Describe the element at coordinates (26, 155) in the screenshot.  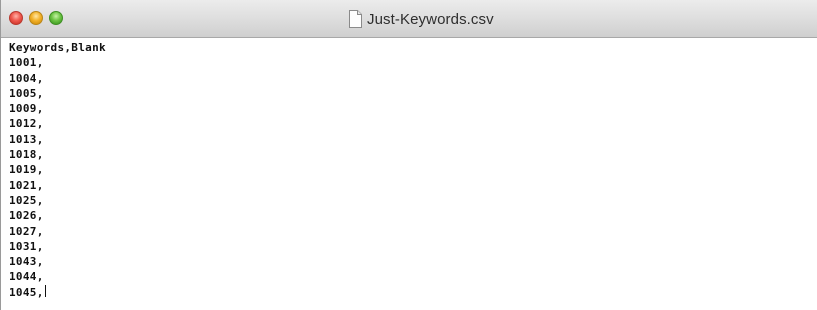
I see `csv-data-line: 1018,` at that location.